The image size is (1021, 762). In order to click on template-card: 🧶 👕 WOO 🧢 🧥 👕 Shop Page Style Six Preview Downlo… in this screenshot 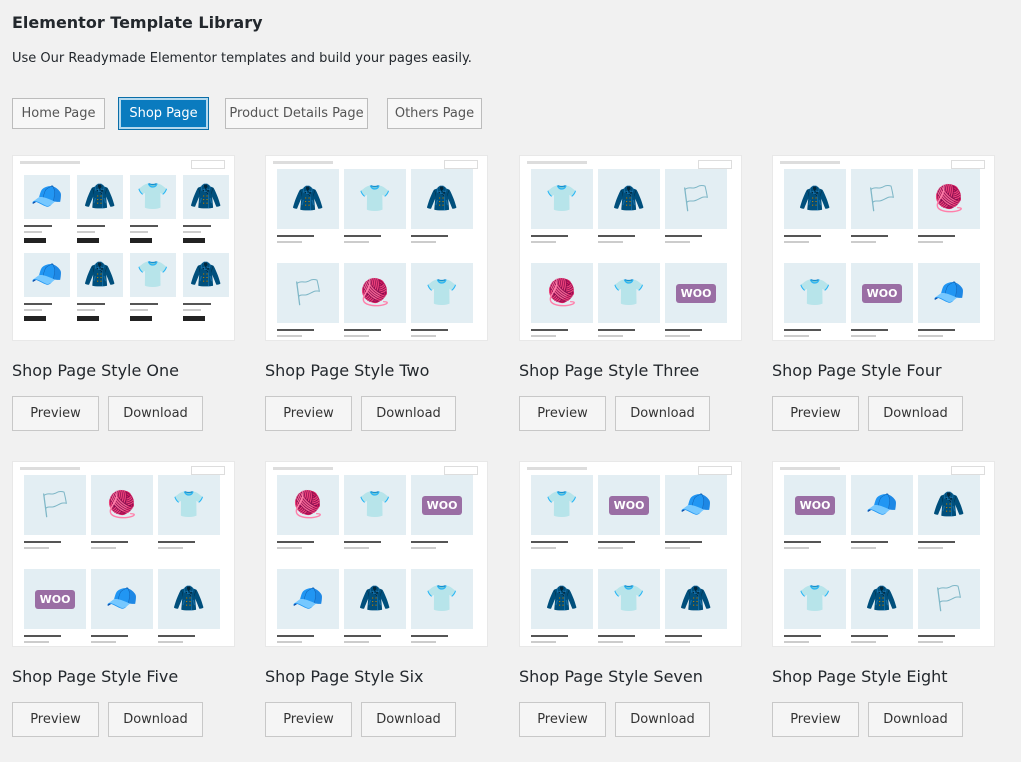, I will do `click(377, 599)`.